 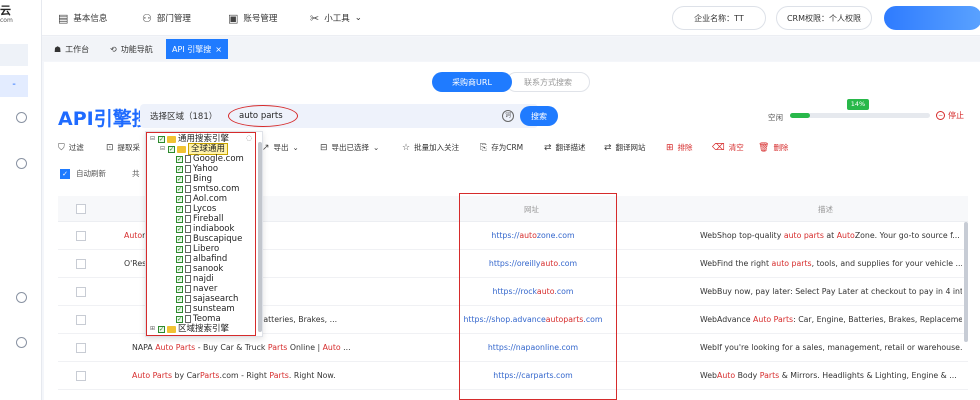 I want to click on users-icon: ⚇, so click(x=147, y=18).